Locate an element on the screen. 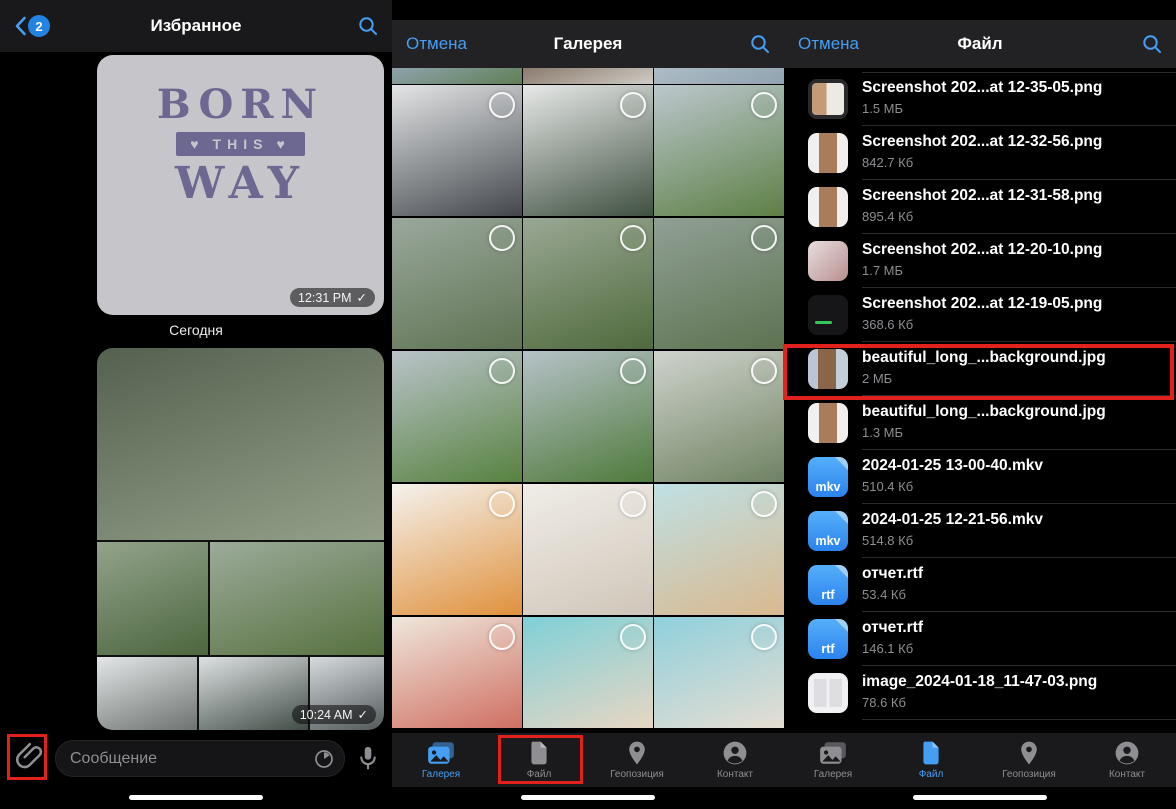 The height and width of the screenshot is (809, 1176). file-row: beautiful_long_...background.jpg 2 МБ is located at coordinates (980, 369).